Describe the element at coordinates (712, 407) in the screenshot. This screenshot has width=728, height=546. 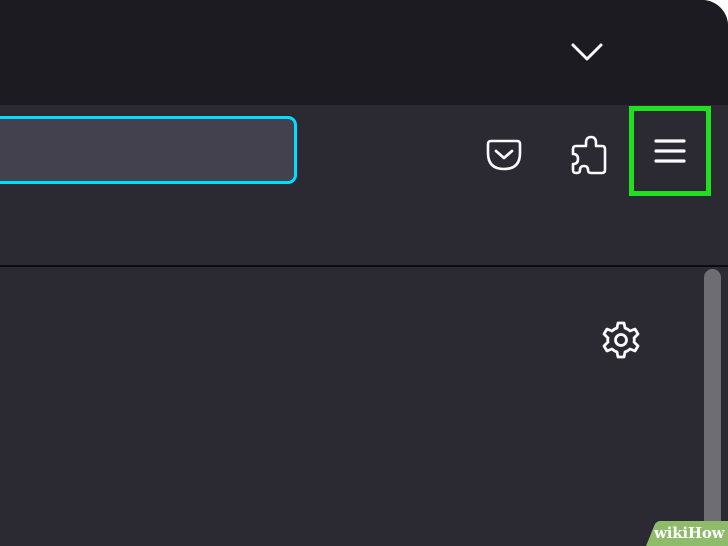
I see `scrollbar-thumb` at that location.